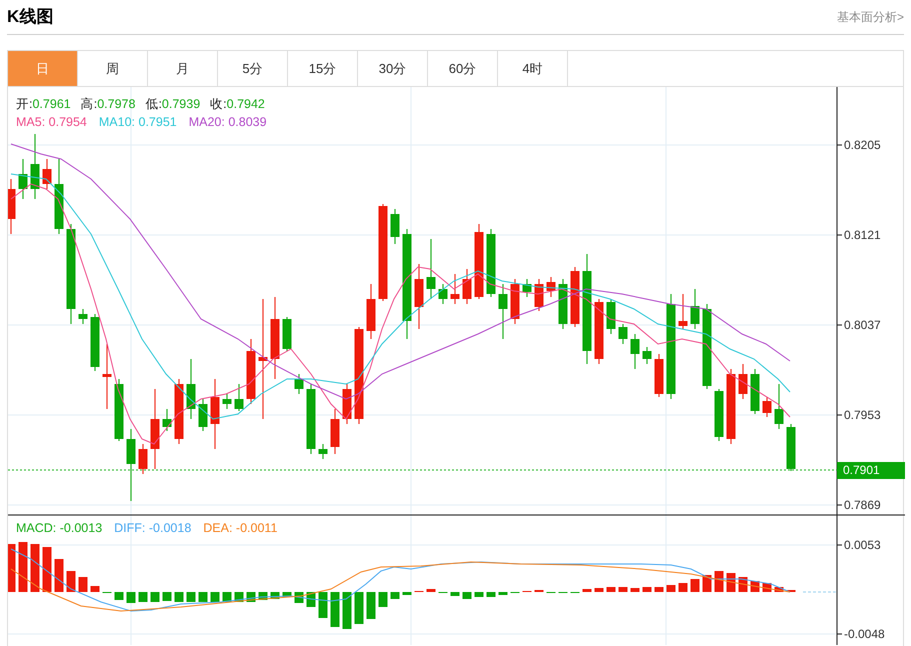 This screenshot has width=911, height=646. I want to click on macd-axis-label: -0.0048, so click(864, 634).